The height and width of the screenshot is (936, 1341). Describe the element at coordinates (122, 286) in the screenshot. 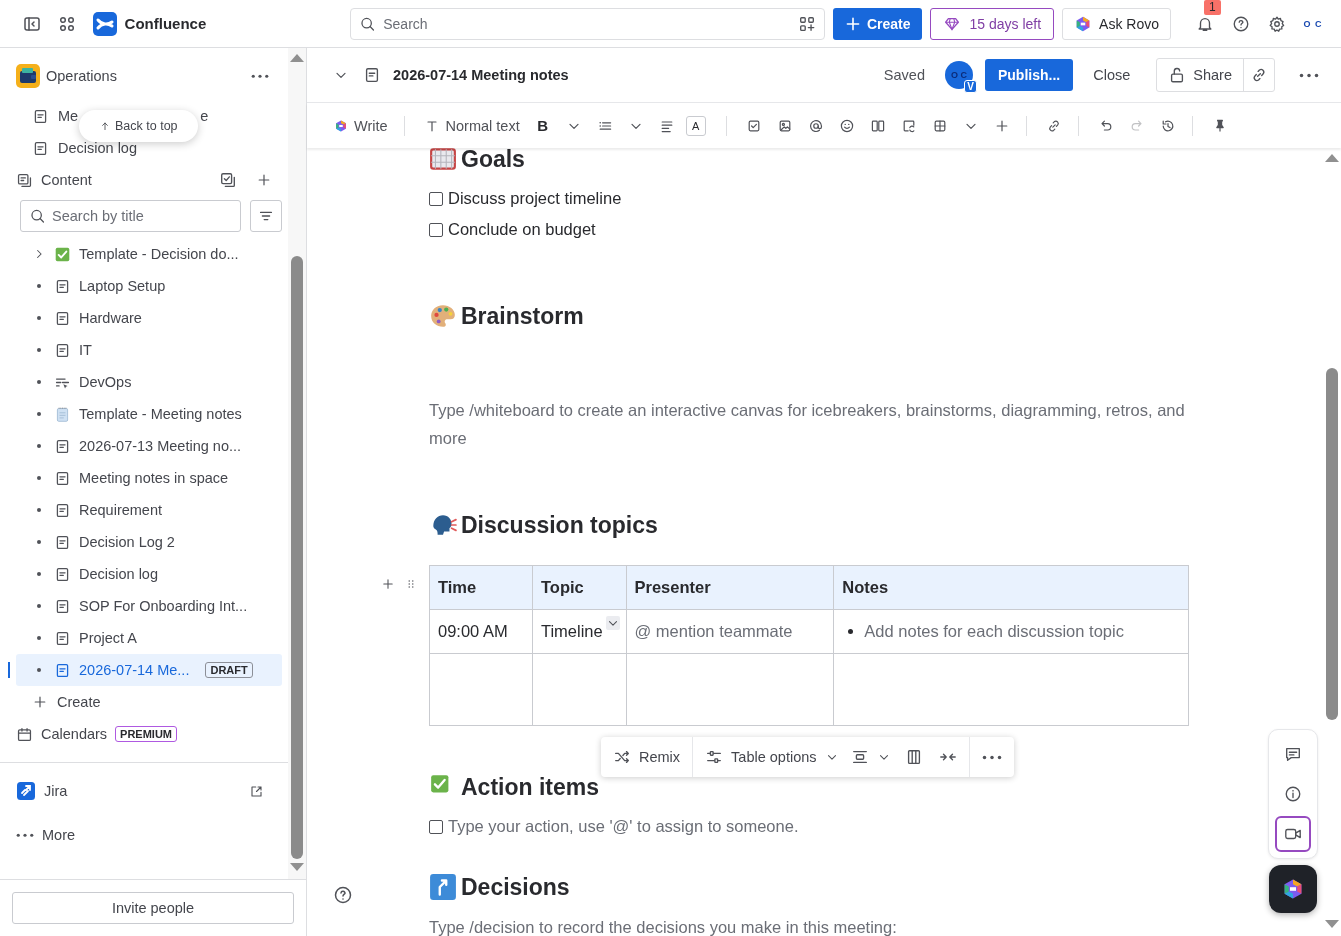

I see `page-title: Laptop Setup` at that location.